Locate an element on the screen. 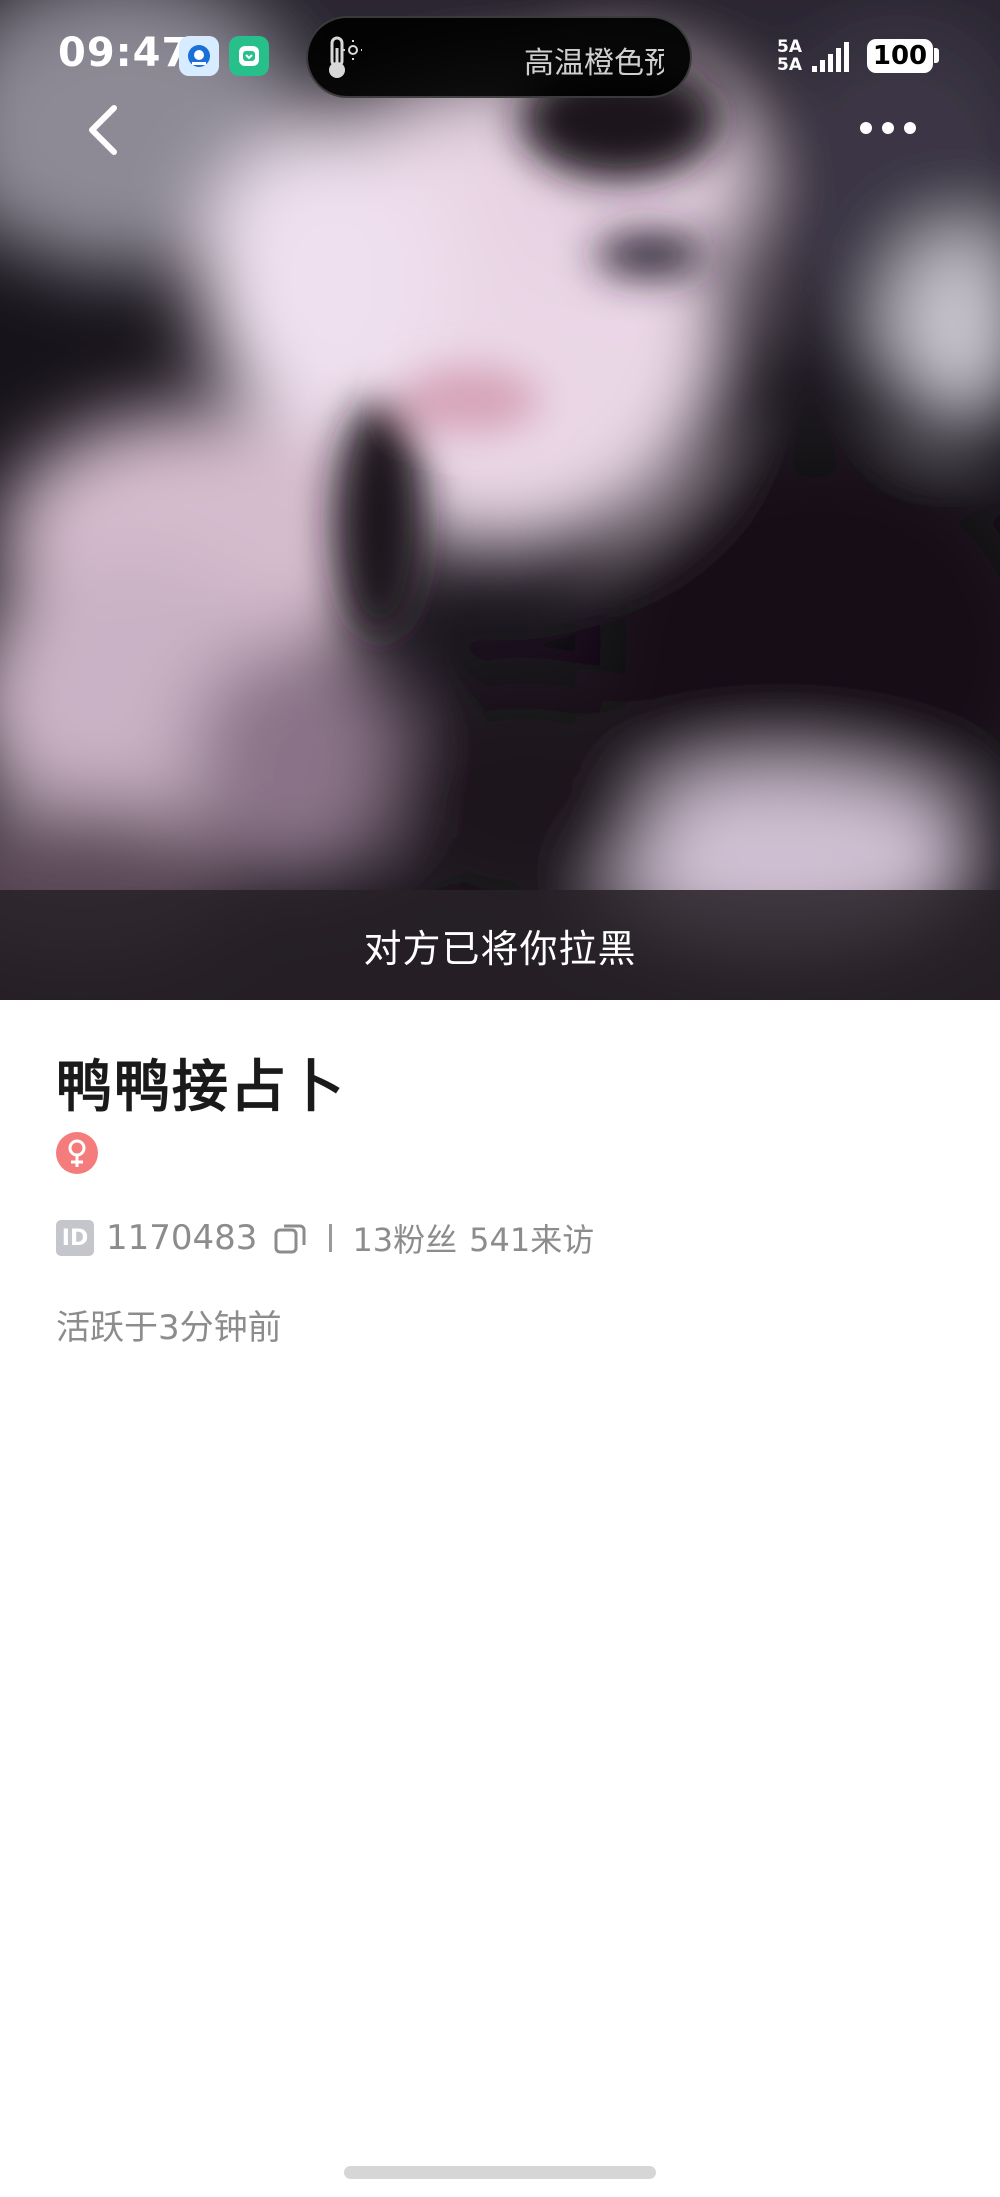 This screenshot has height=2197, width=1000. blocked-notice-text: 对方已将你拉黑 is located at coordinates (500, 948).